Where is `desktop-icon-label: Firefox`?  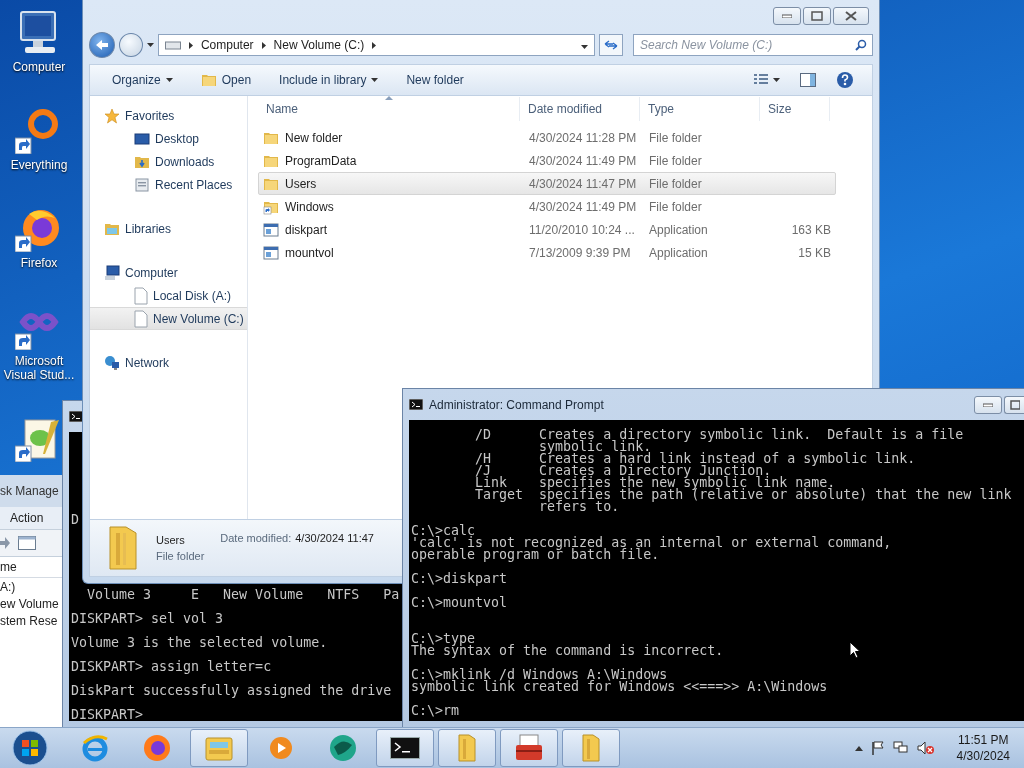 desktop-icon-label: Firefox is located at coordinates (39, 263).